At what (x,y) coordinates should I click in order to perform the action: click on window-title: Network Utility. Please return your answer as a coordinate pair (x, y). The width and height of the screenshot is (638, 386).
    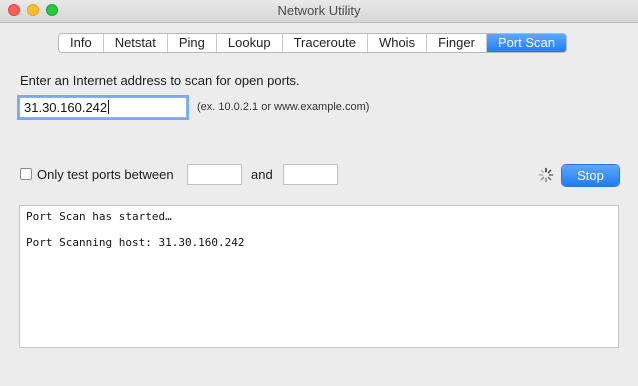
    Looking at the image, I should click on (319, 10).